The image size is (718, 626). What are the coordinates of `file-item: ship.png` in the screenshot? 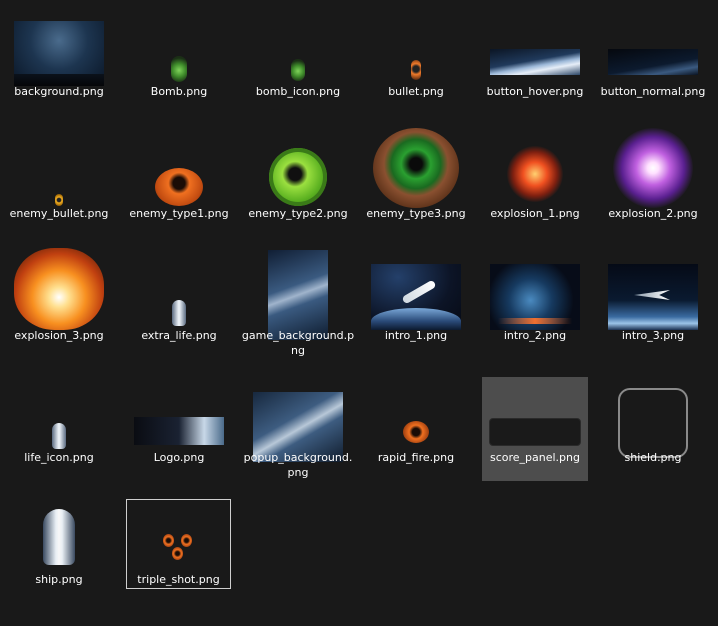 It's located at (59, 554).